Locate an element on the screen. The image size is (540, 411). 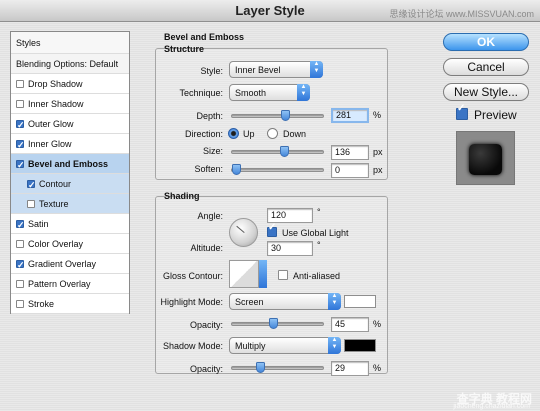
altitude-label: Altitude: is located at coordinates (206, 248).